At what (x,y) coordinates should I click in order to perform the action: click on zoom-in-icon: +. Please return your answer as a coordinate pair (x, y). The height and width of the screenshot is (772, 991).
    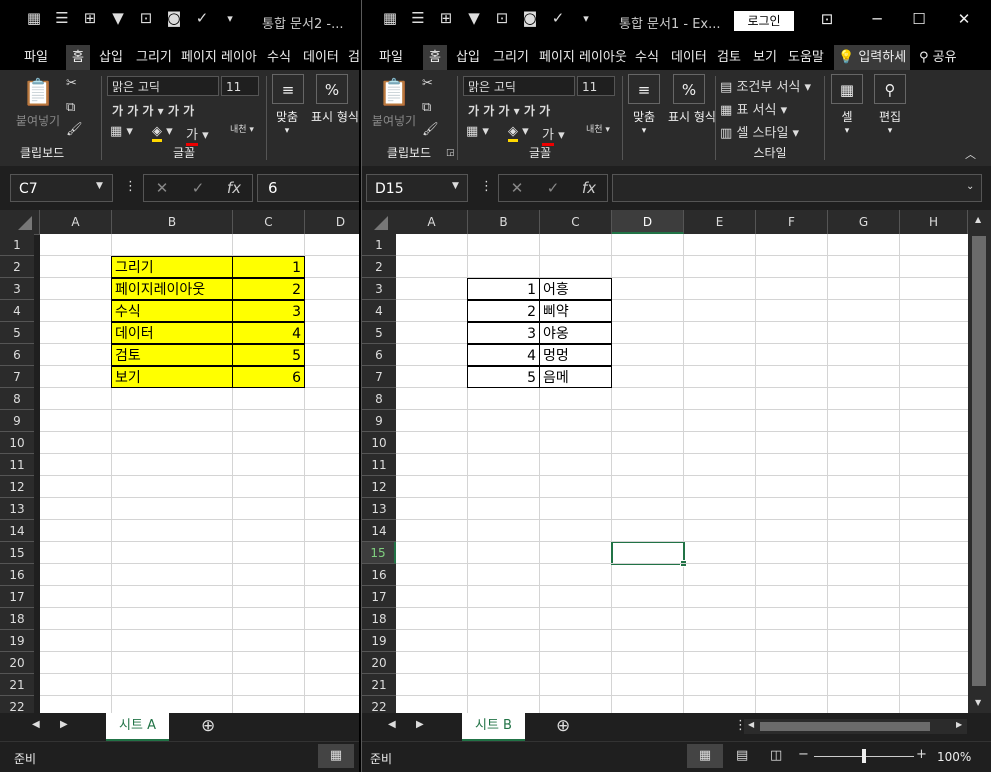
    Looking at the image, I should click on (921, 754).